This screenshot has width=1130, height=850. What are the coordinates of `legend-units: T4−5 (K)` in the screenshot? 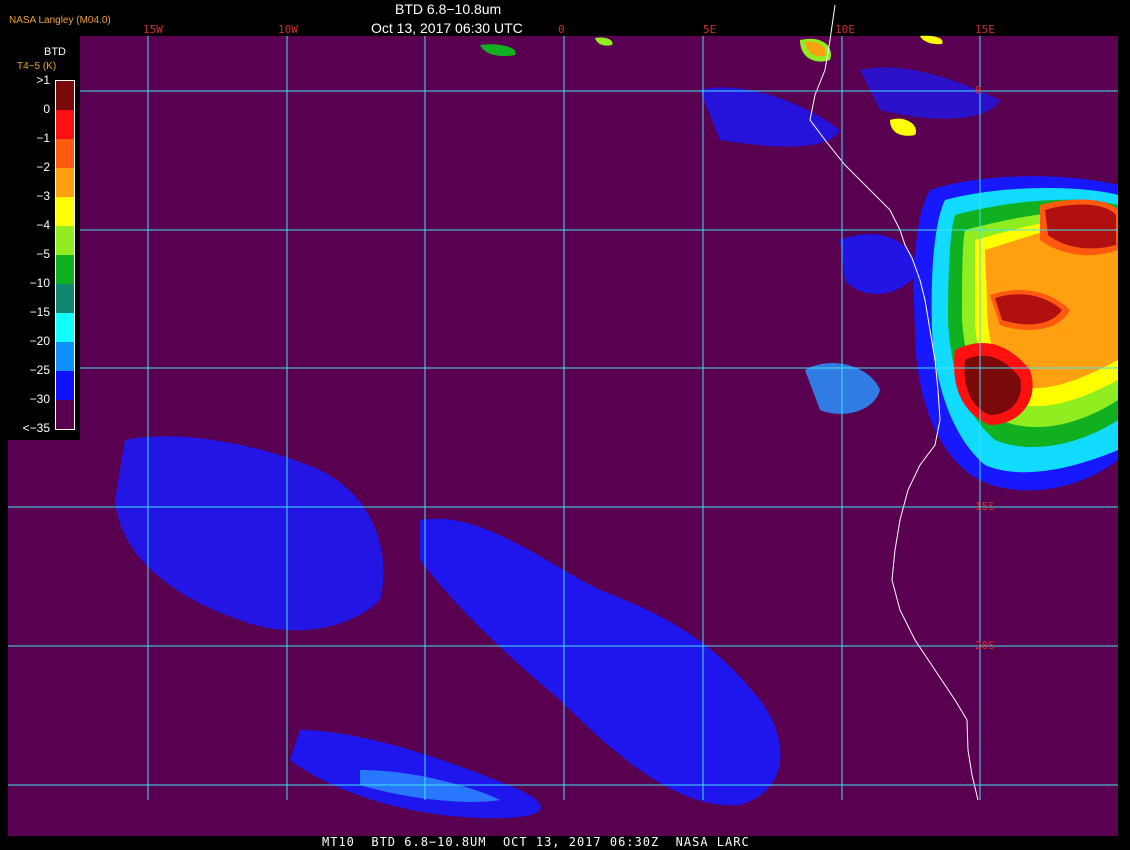 It's located at (37, 66).